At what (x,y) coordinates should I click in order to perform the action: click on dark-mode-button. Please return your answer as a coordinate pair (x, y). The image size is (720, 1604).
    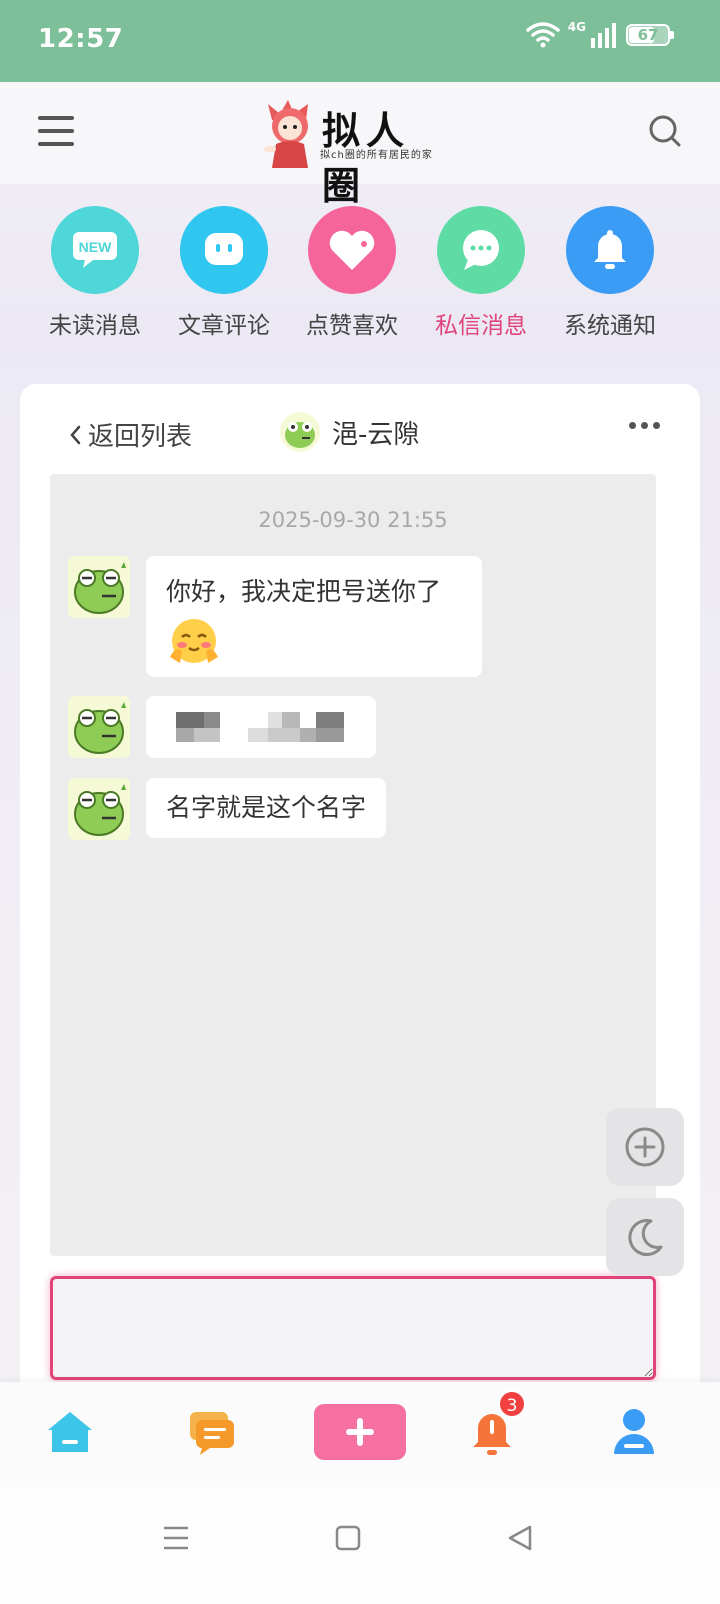
    Looking at the image, I should click on (645, 1237).